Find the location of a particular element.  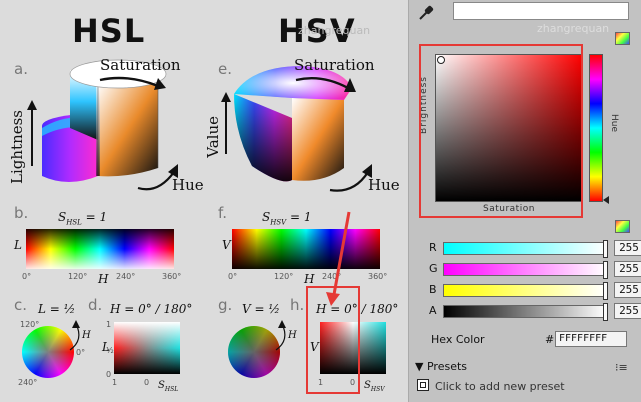

tick-0-hsv: 0° is located at coordinates (233, 276).